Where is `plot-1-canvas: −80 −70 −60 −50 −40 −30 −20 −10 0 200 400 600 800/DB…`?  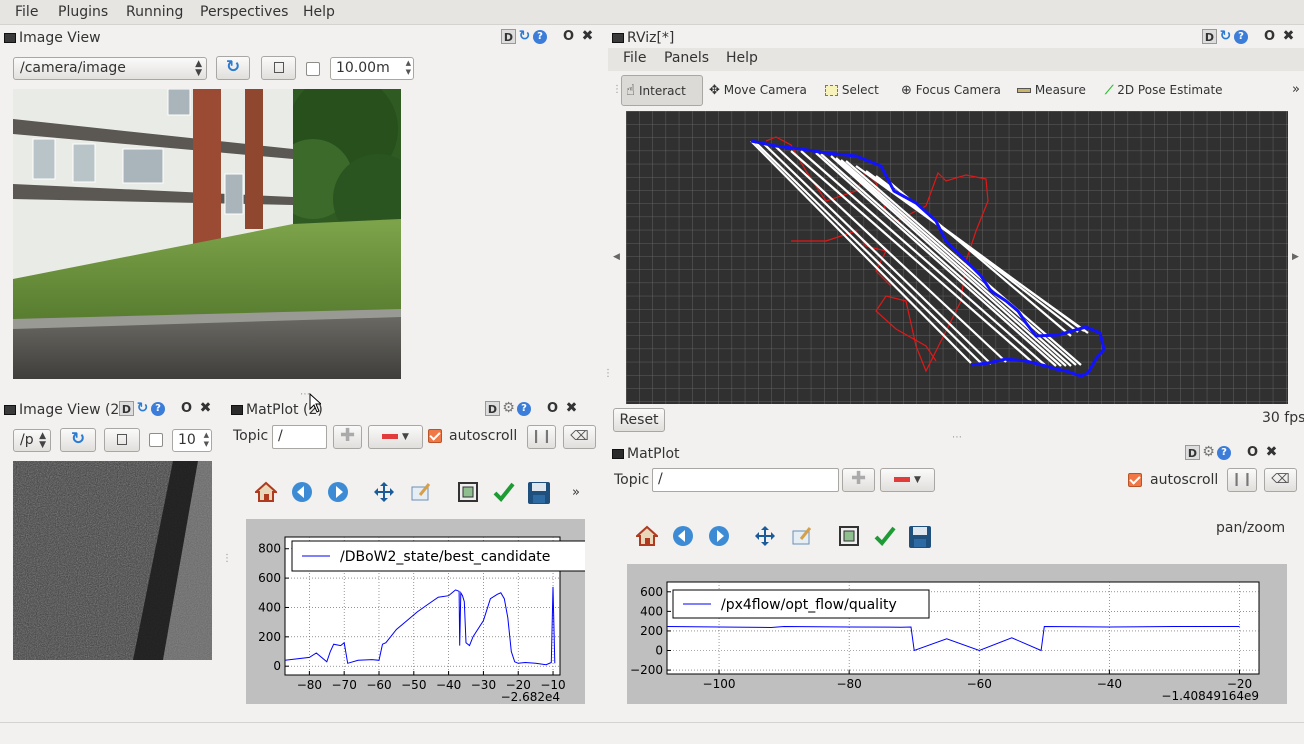
plot-1-canvas: −80 −70 −60 −50 −40 −30 −20 −10 0 200 400 600 800/DB… is located at coordinates (417, 611).